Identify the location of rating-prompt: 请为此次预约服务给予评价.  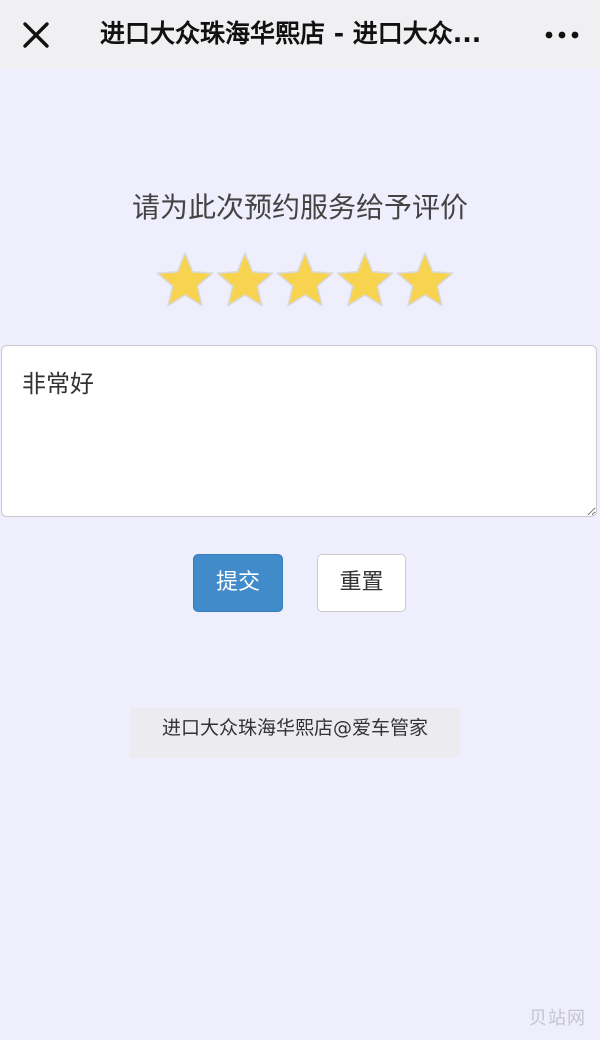
(299, 207).